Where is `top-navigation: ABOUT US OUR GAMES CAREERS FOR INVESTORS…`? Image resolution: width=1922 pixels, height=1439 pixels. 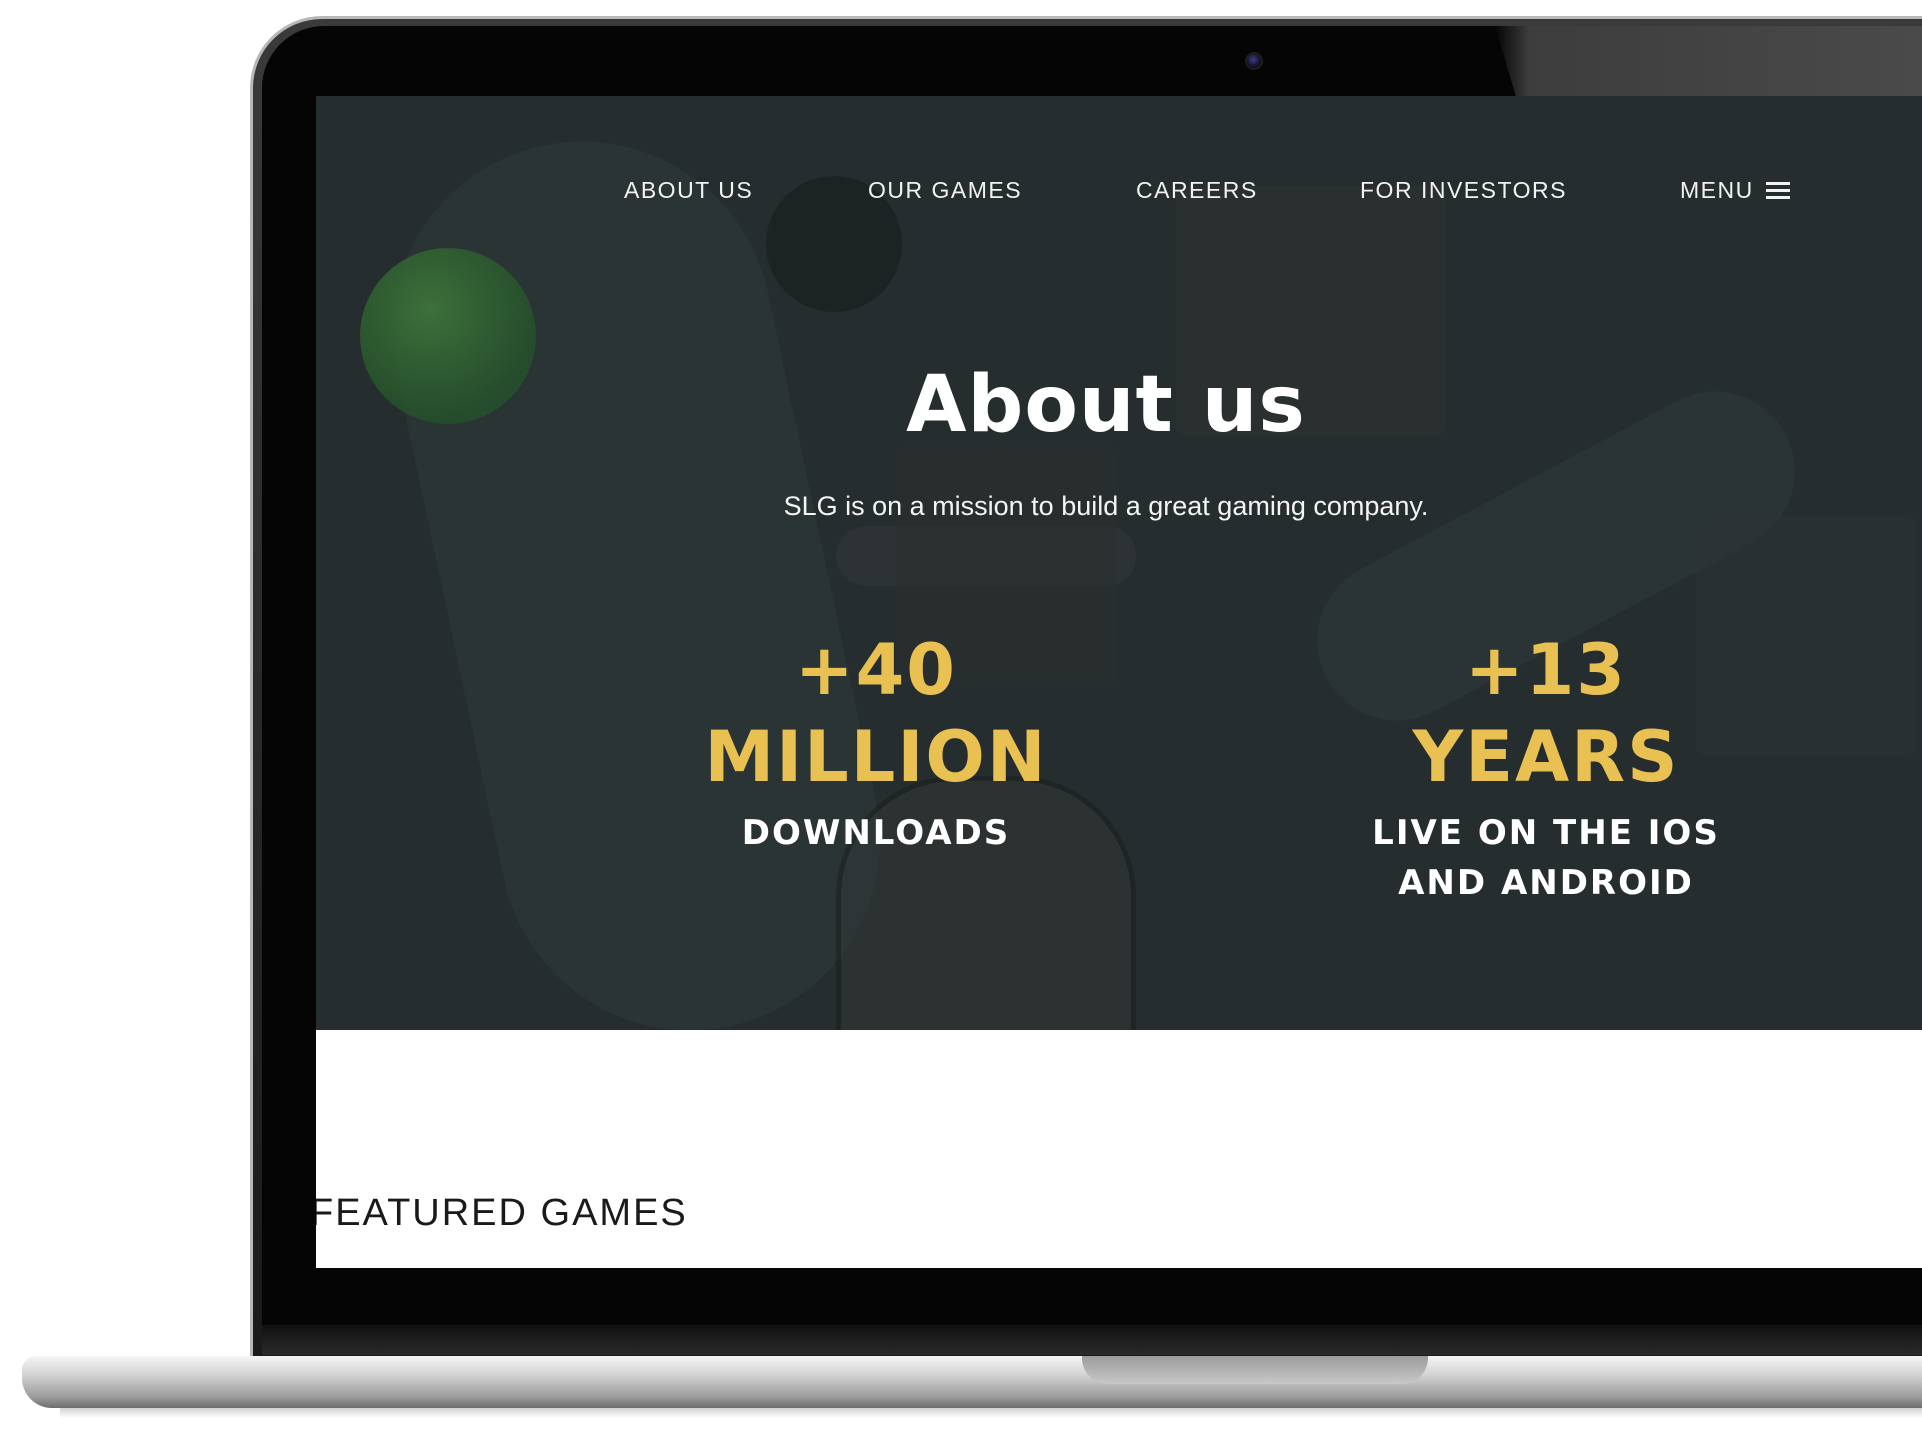 top-navigation: ABOUT US OUR GAMES CAREERS FOR INVESTORS… is located at coordinates (1119, 190).